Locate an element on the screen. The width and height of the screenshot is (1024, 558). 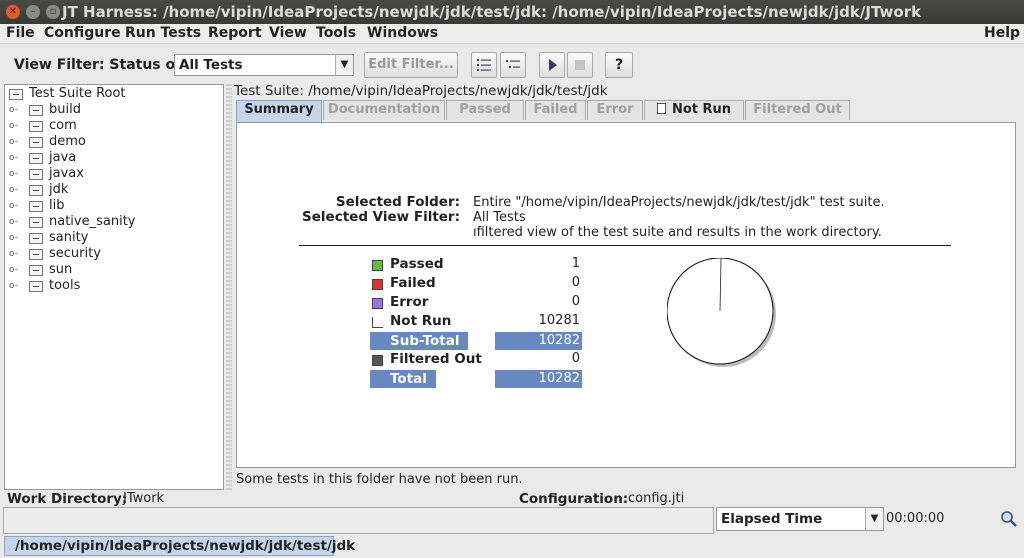
tab-passed: Passed is located at coordinates (485, 110).